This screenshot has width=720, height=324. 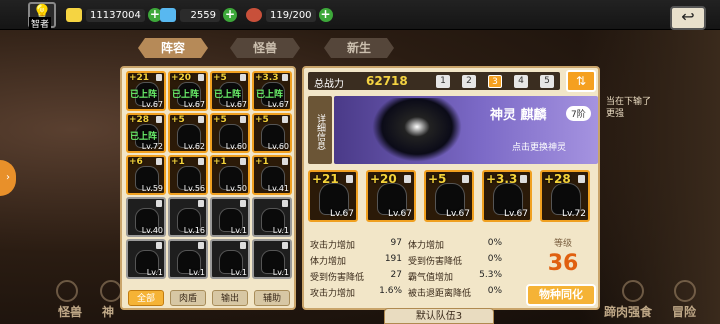 I want to click on power-value: 62718, so click(x=387, y=81).